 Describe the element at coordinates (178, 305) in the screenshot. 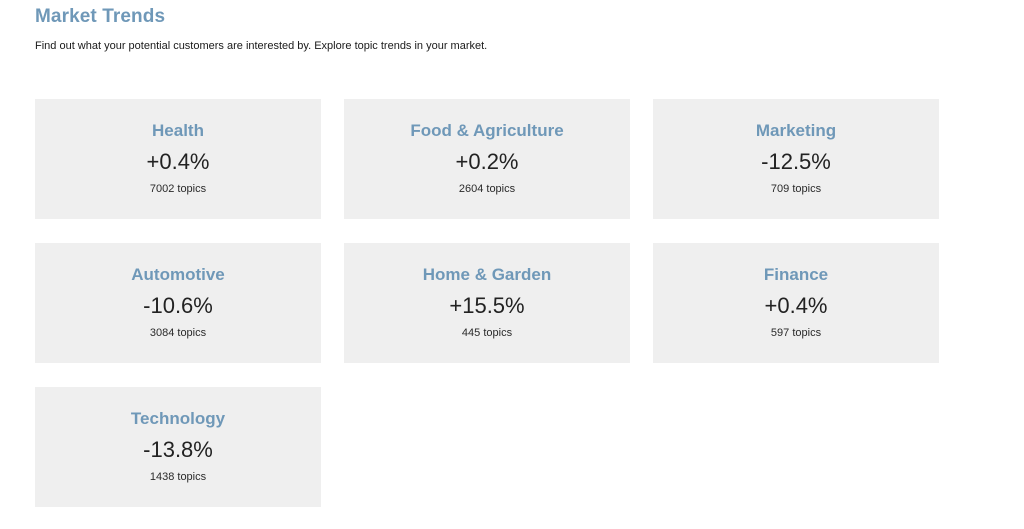

I see `category-change: -10.6%` at that location.